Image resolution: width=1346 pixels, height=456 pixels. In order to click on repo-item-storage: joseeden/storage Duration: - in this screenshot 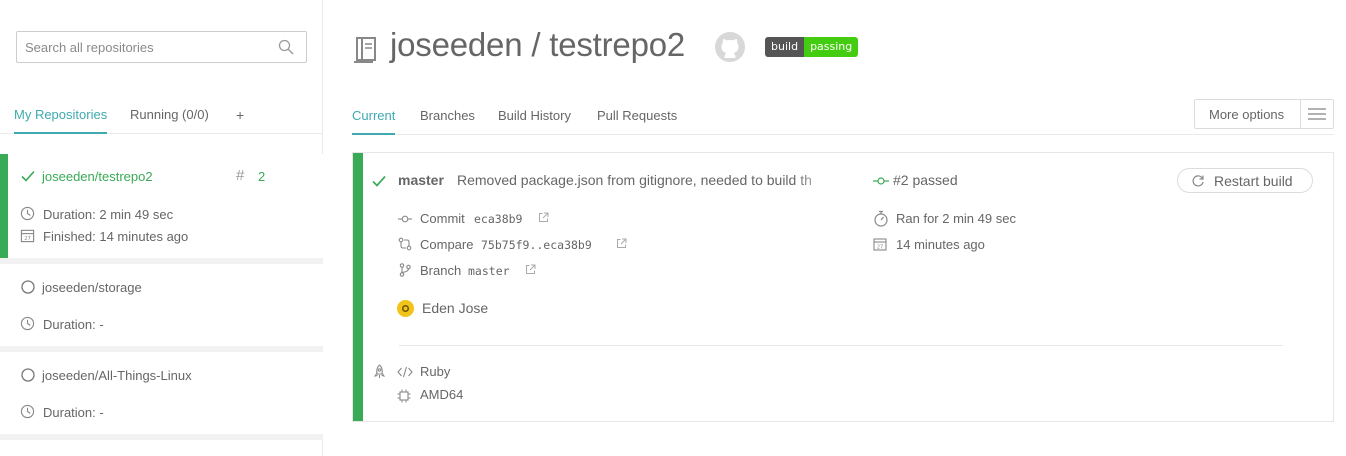, I will do `click(161, 305)`.